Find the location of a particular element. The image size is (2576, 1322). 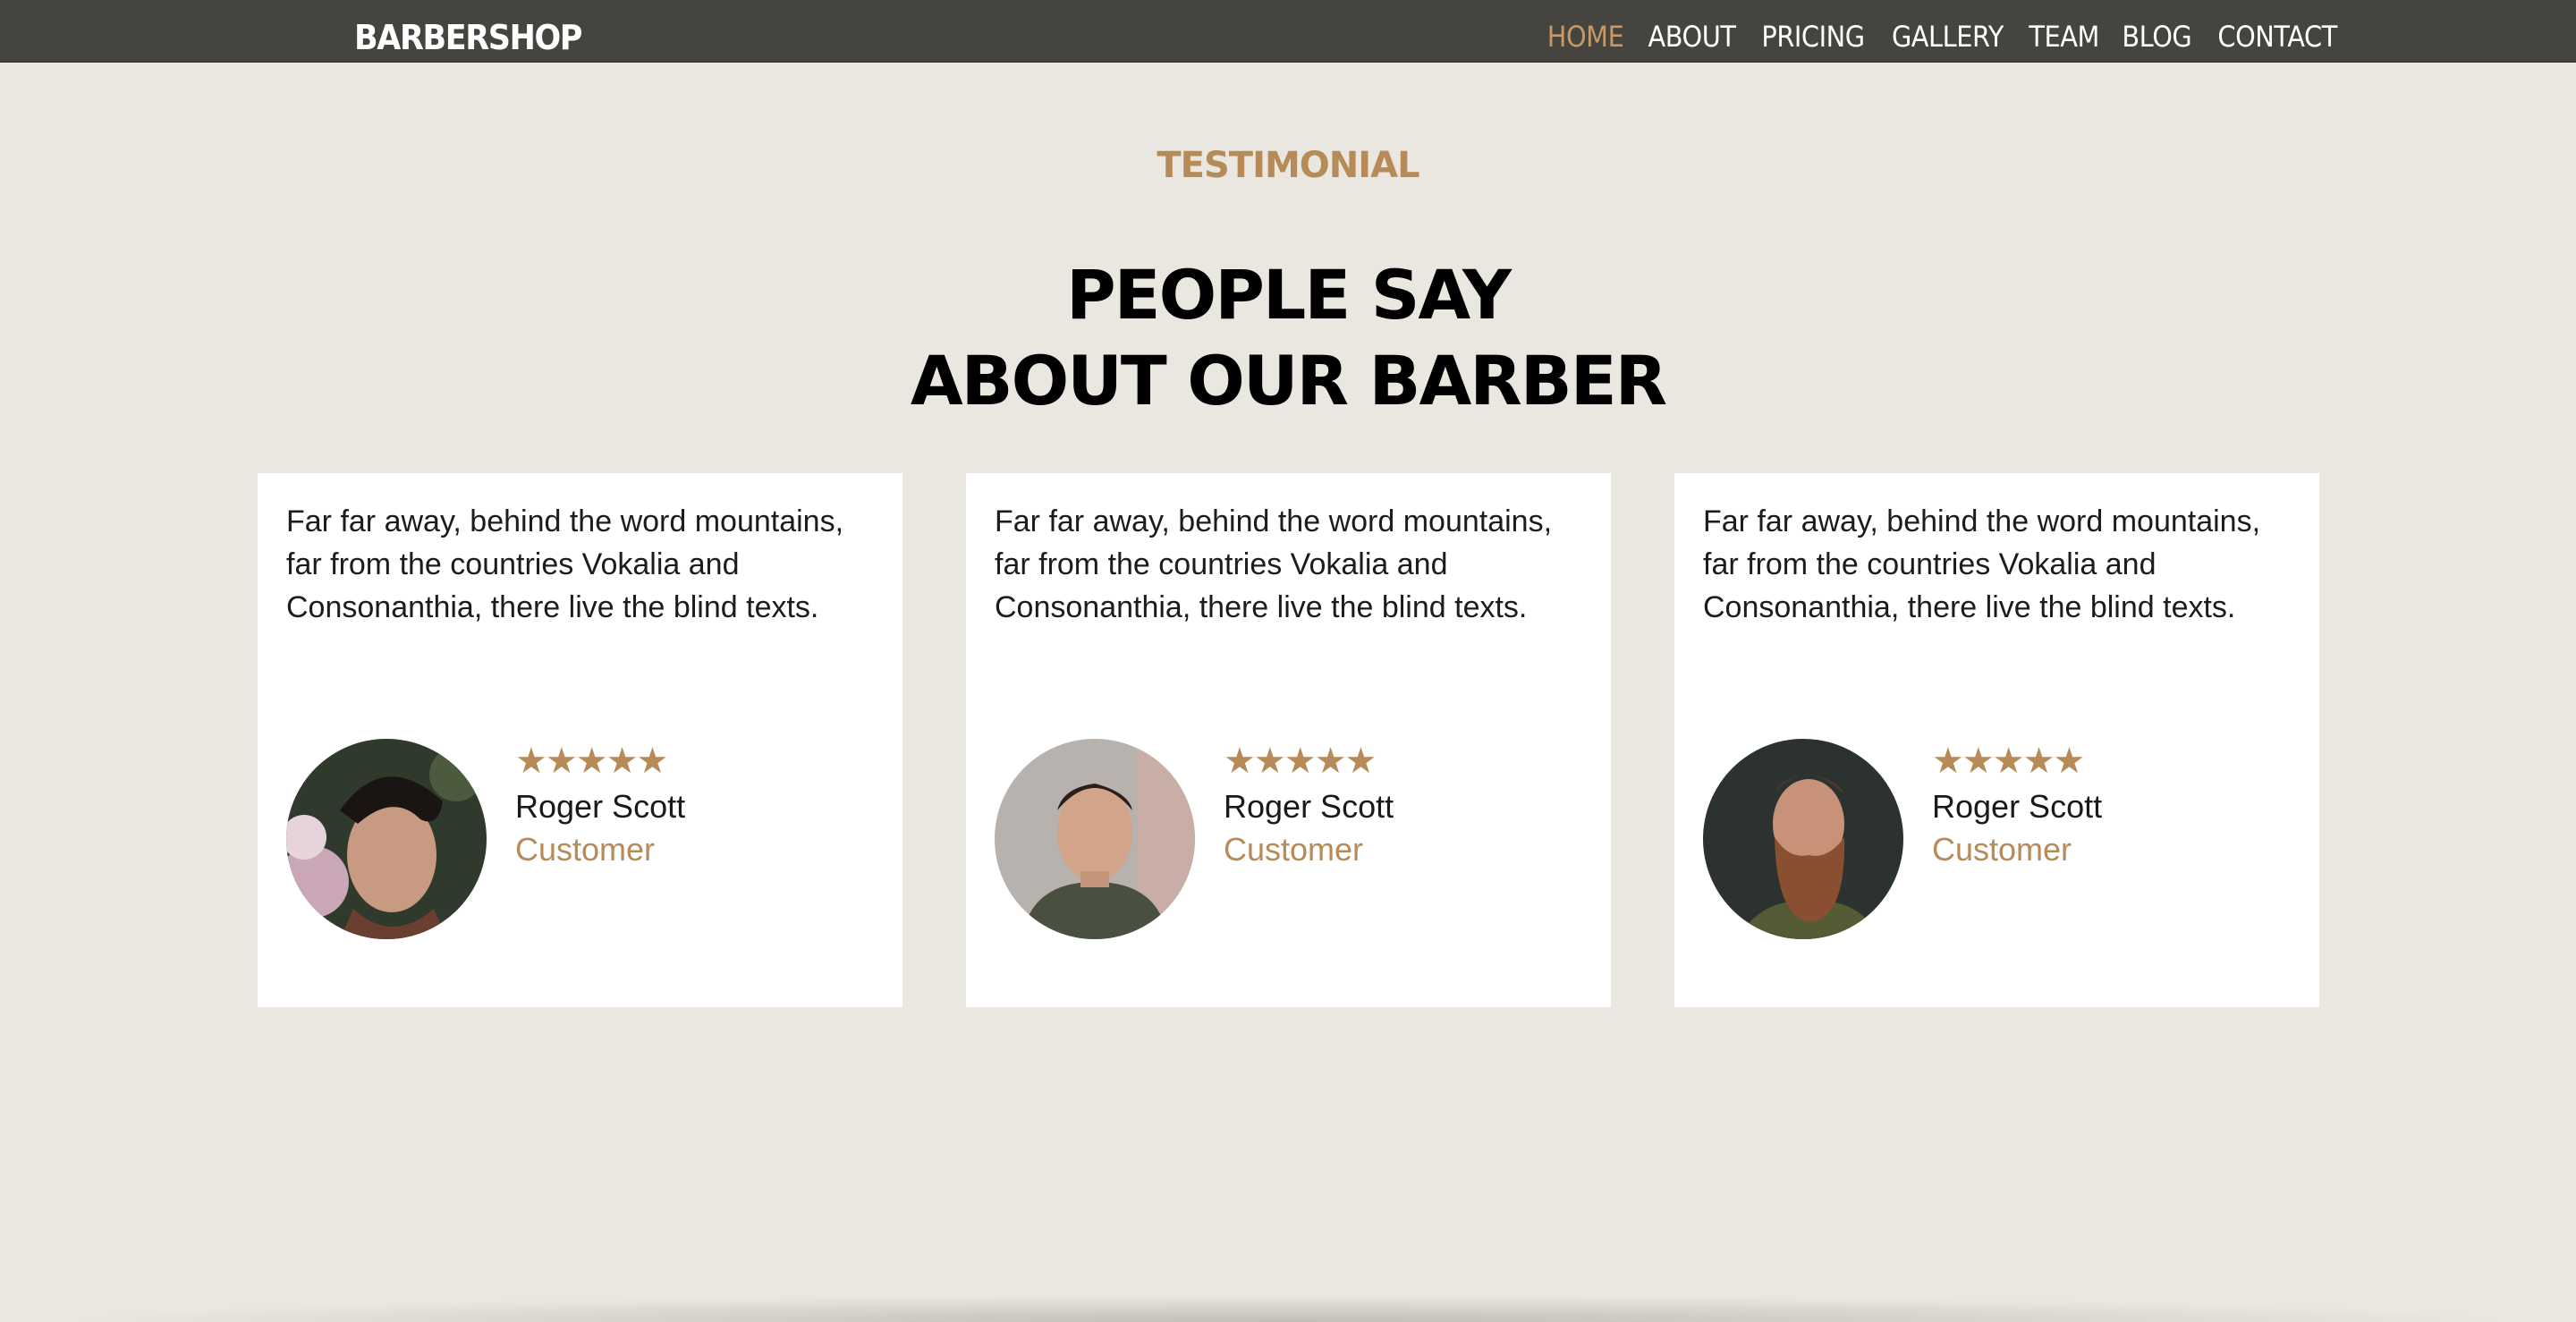

nav-team: TEAM is located at coordinates (2064, 37).